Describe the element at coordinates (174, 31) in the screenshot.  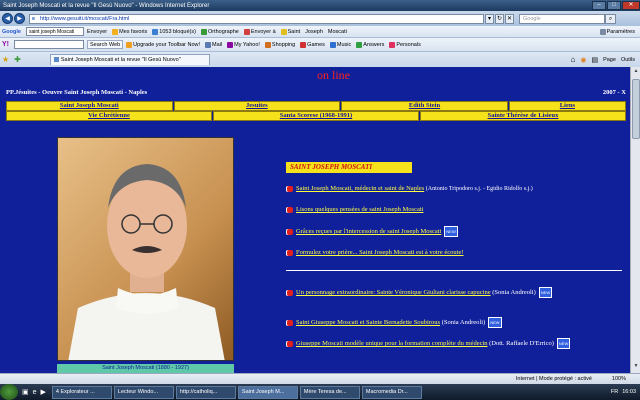
I see `popup-blocker-button: 1053 bloqué(s)` at that location.